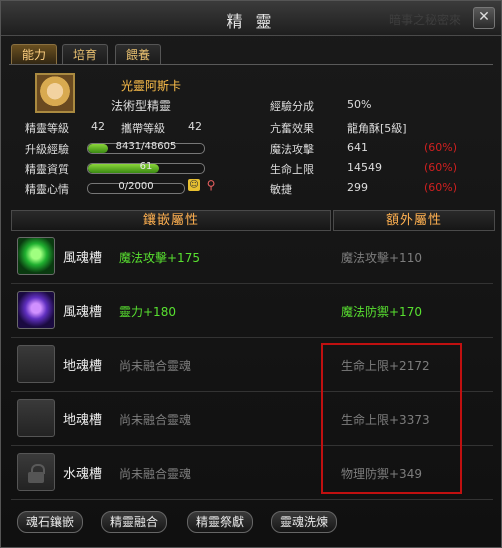 The width and height of the screenshot is (502, 548). I want to click on mood-label: 精靈心情, so click(47, 189).